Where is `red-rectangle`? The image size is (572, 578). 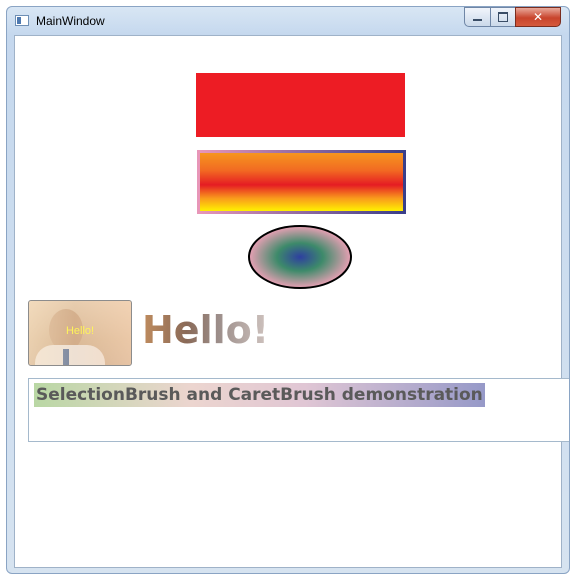
red-rectangle is located at coordinates (300, 105).